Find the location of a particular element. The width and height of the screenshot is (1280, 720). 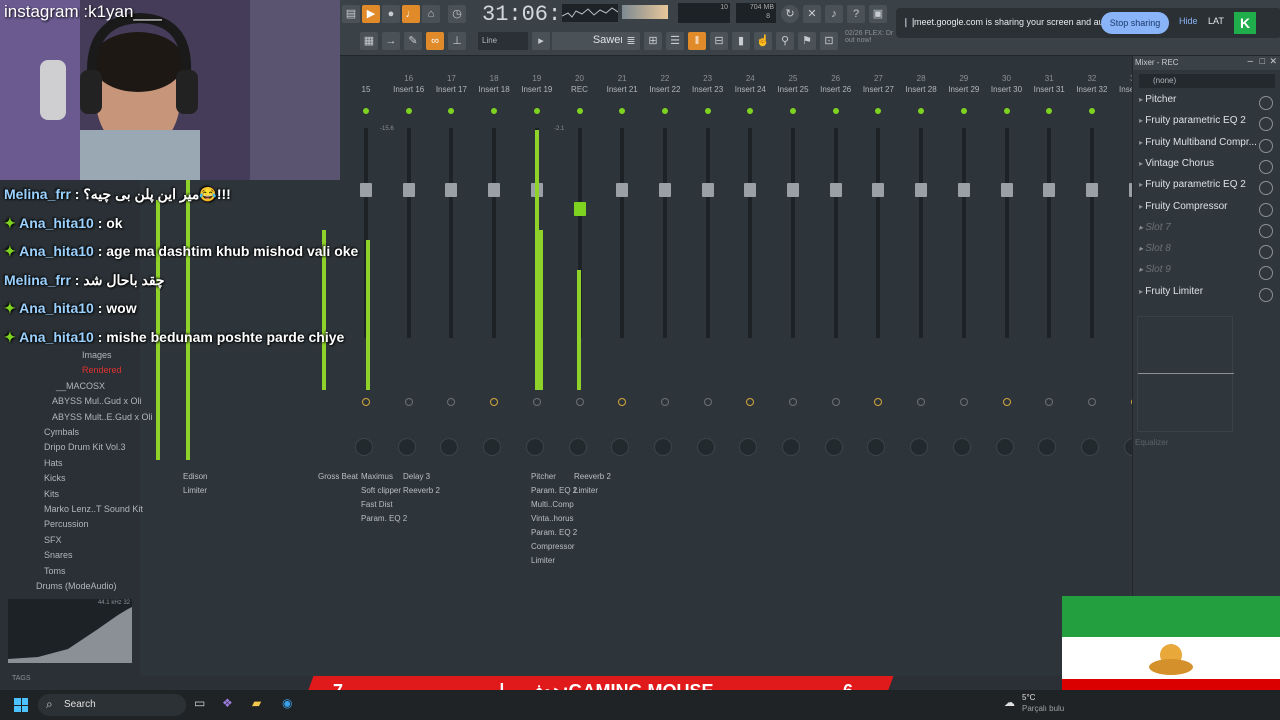

sample-preview: 44.1 kHz 32 is located at coordinates (70, 631).